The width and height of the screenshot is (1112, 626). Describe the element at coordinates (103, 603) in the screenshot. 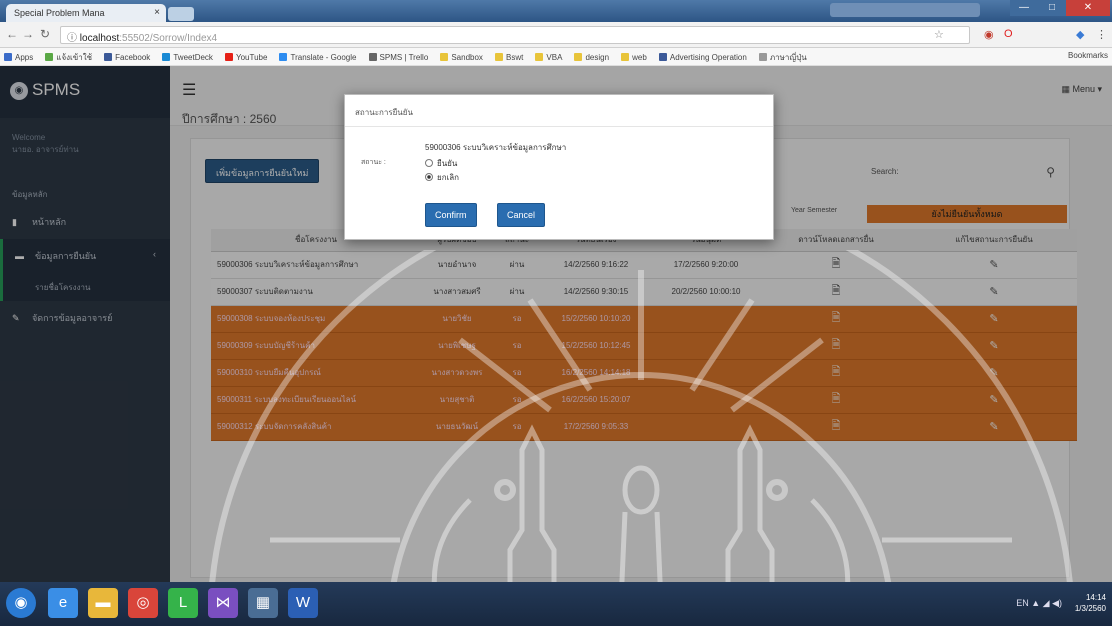

I see `folder-icon: ▬` at that location.